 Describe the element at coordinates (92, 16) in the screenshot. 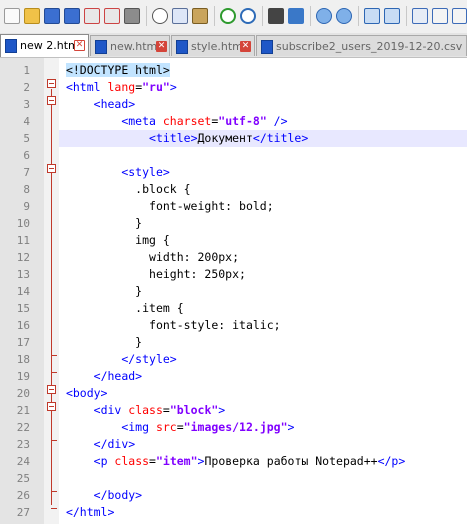

I see `close-icon` at that location.